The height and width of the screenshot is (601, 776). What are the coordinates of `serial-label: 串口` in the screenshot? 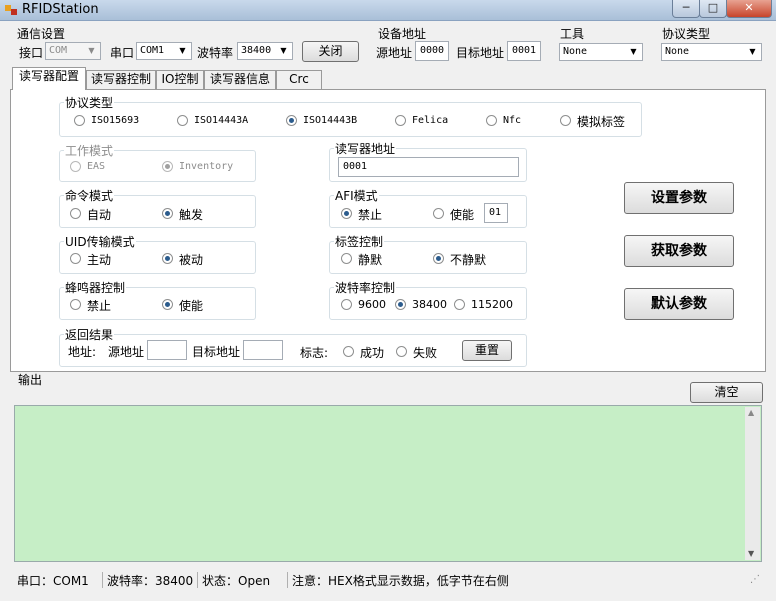 It's located at (122, 53).